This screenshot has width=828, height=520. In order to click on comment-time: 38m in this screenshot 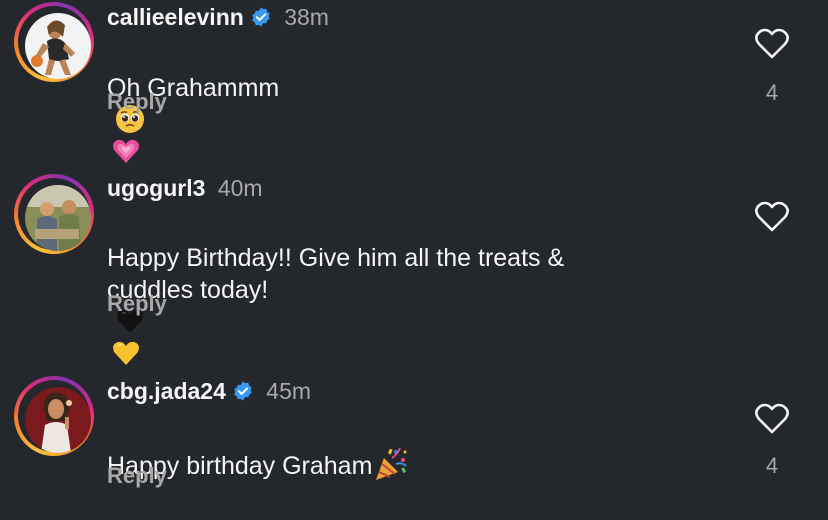, I will do `click(306, 17)`.